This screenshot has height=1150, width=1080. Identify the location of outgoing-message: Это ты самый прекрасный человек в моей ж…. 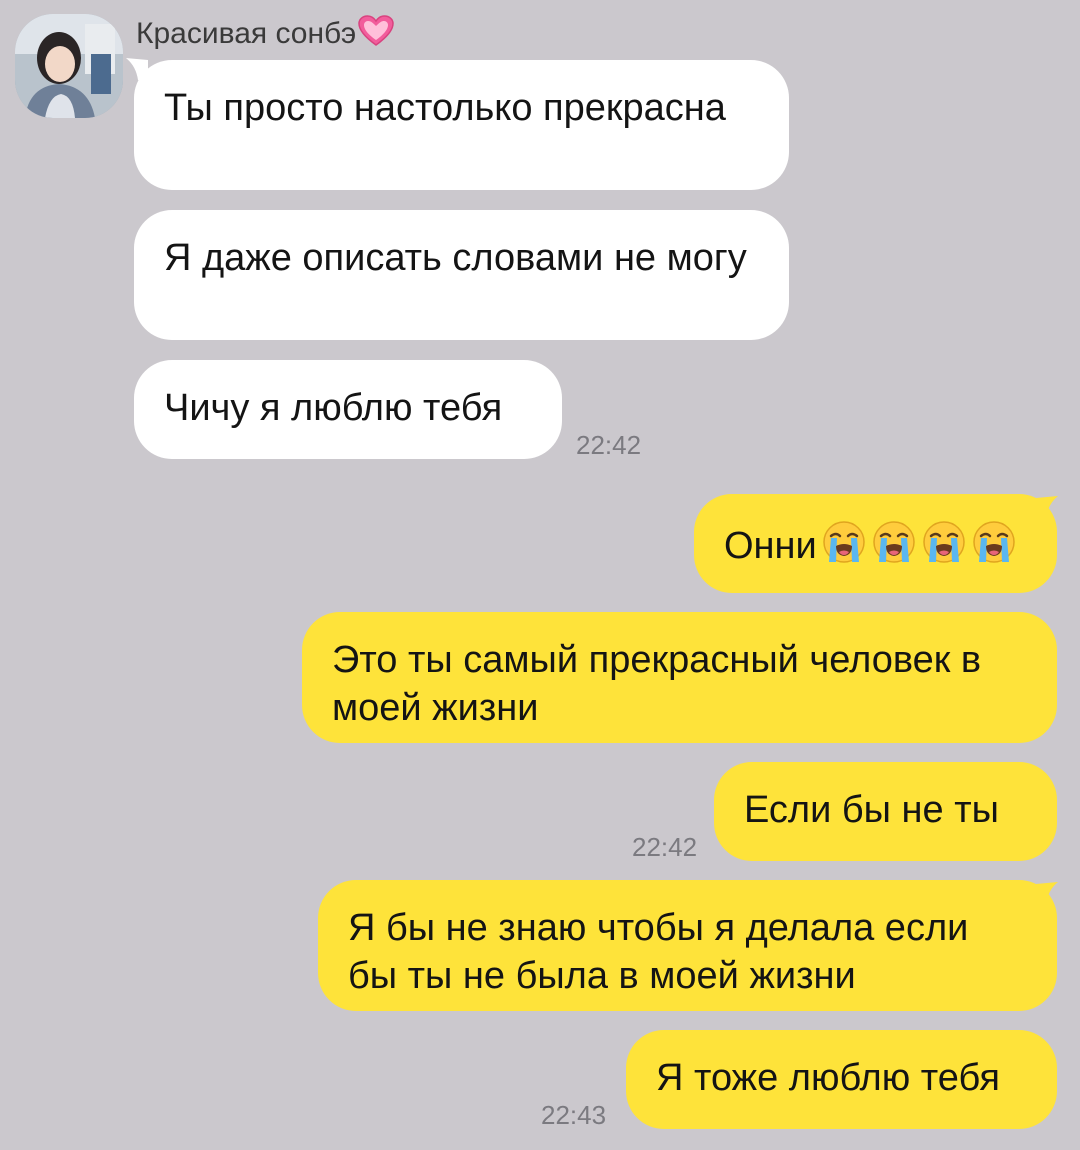
(679, 677).